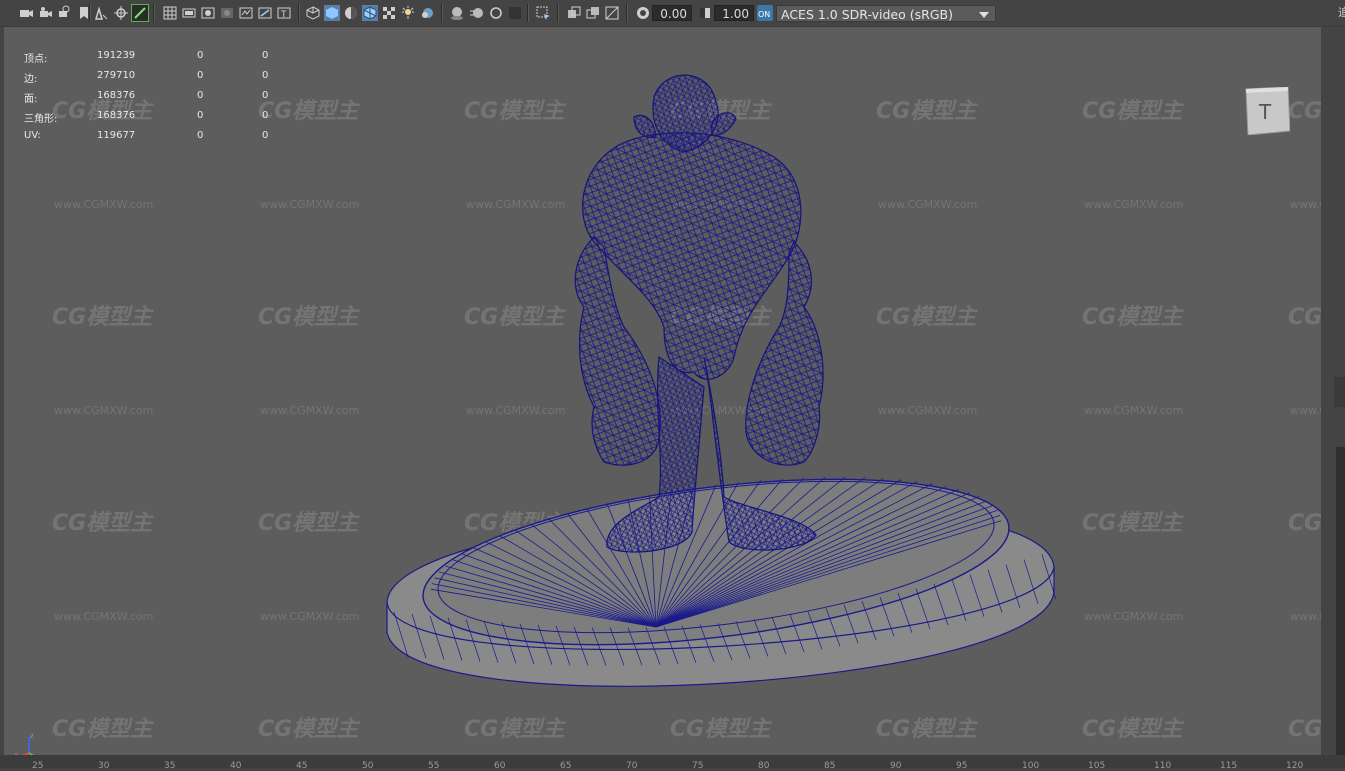 The image size is (1345, 771). I want to click on xray-joints-icon, so click(593, 13).